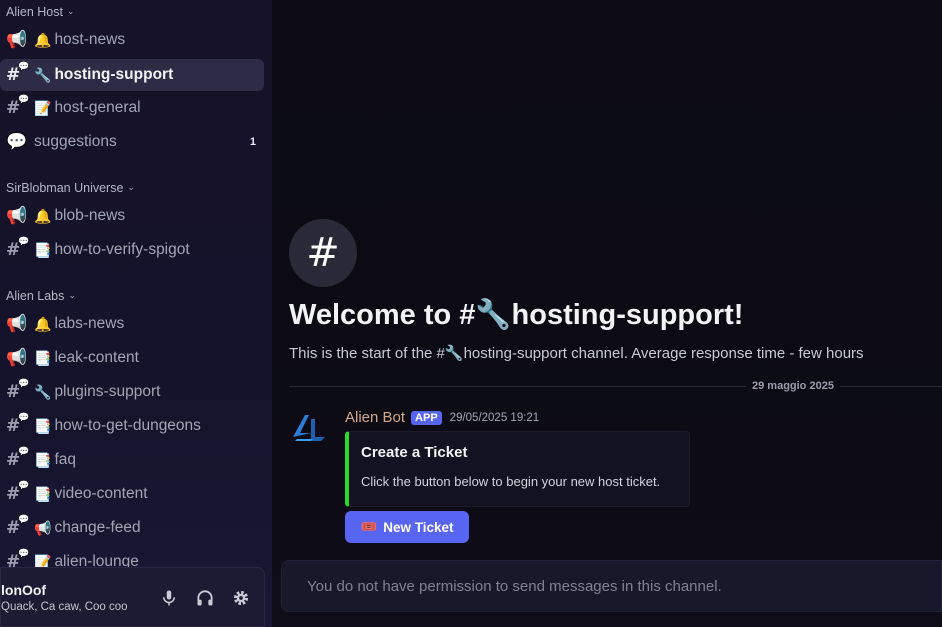  I want to click on message-timestamp: 29/05/2025 19:21, so click(494, 417).